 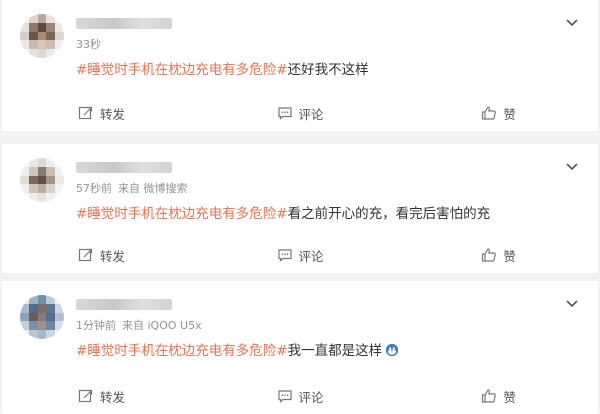 I want to click on comment-meta: 57秒前 来自 微博搜索, so click(x=132, y=188).